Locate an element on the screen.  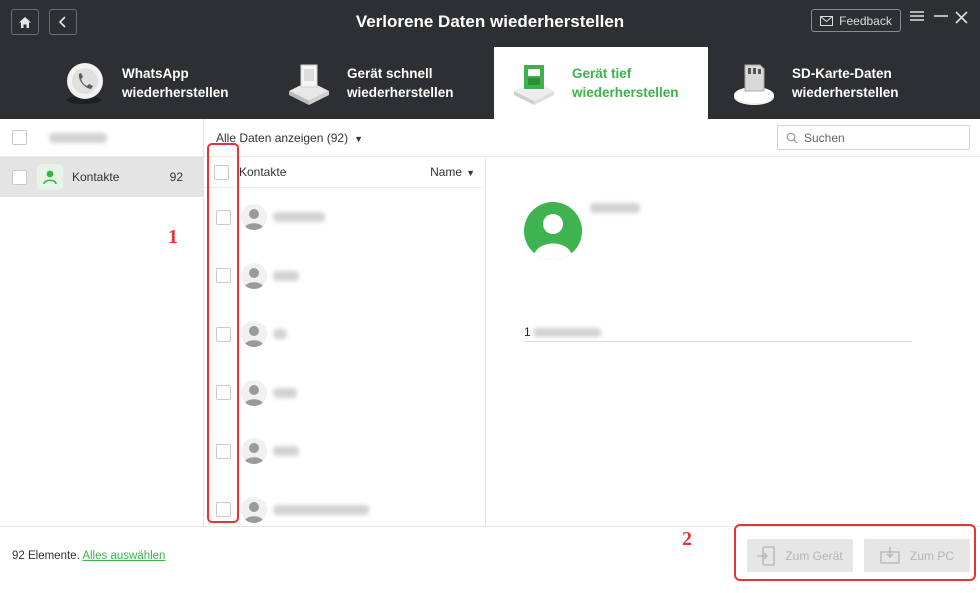
minimize-icon is located at coordinates (941, 16).